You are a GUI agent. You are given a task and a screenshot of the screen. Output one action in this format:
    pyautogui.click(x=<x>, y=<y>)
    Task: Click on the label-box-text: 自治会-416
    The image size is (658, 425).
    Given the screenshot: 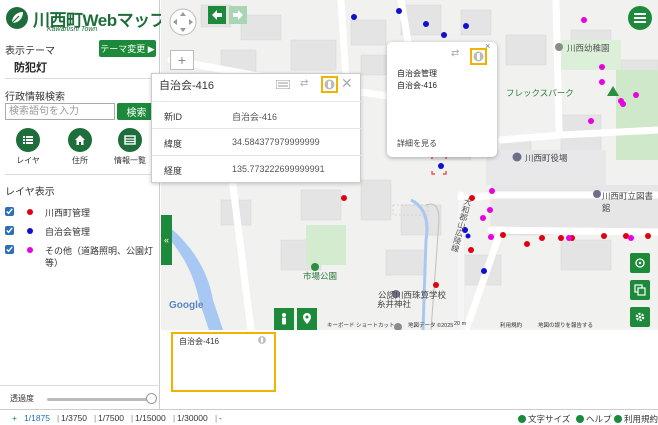 What is the action you would take?
    pyautogui.click(x=199, y=341)
    